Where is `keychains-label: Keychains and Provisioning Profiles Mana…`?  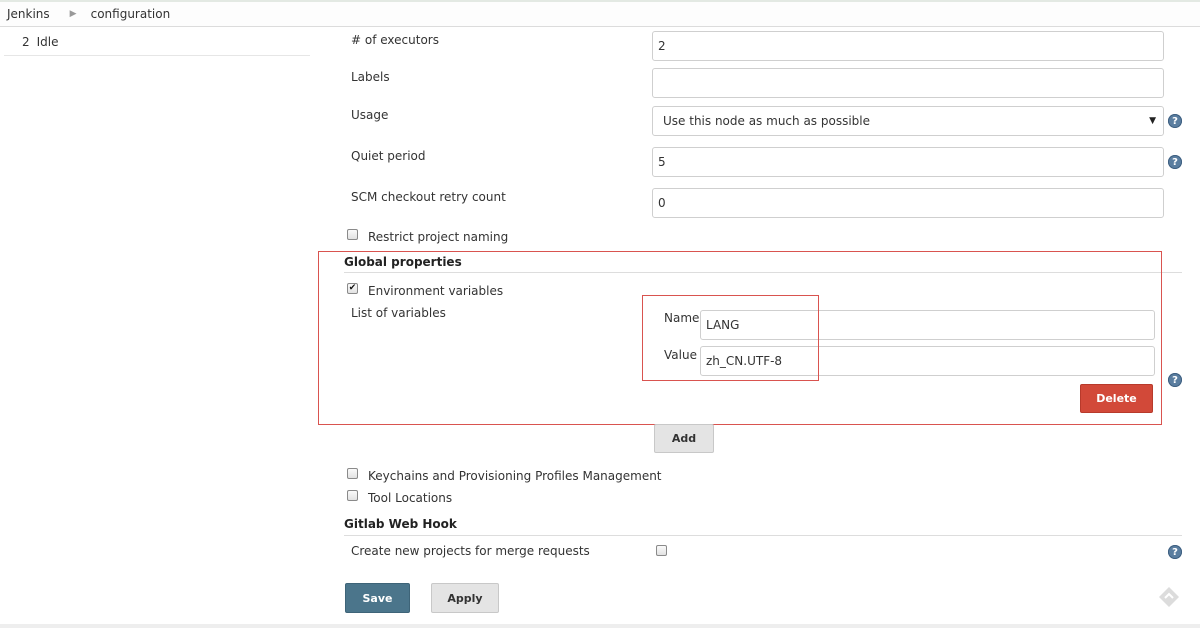
keychains-label: Keychains and Provisioning Profiles Mana… is located at coordinates (515, 476).